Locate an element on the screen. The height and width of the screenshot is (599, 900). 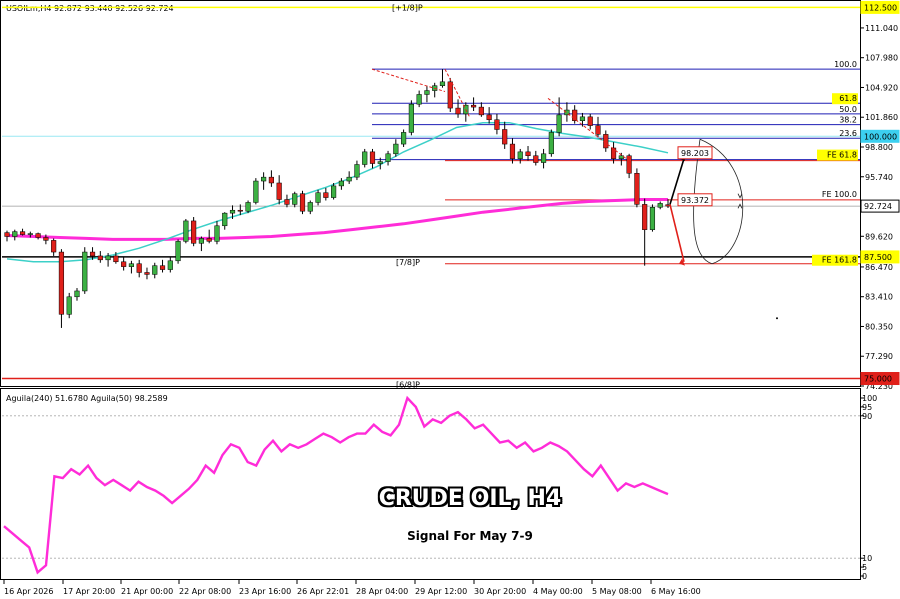
level-label: 38.2 is located at coordinates (848, 120).